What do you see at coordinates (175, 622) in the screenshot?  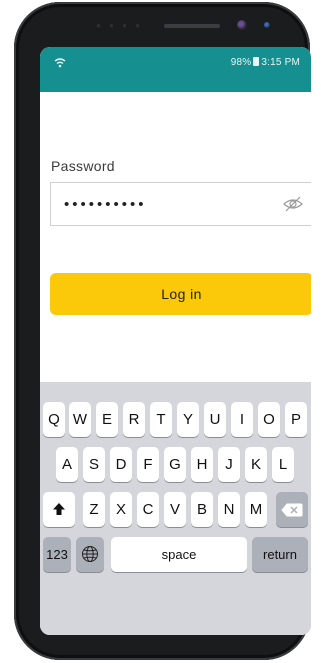 I see `keyboard-bottom-area` at bounding box center [175, 622].